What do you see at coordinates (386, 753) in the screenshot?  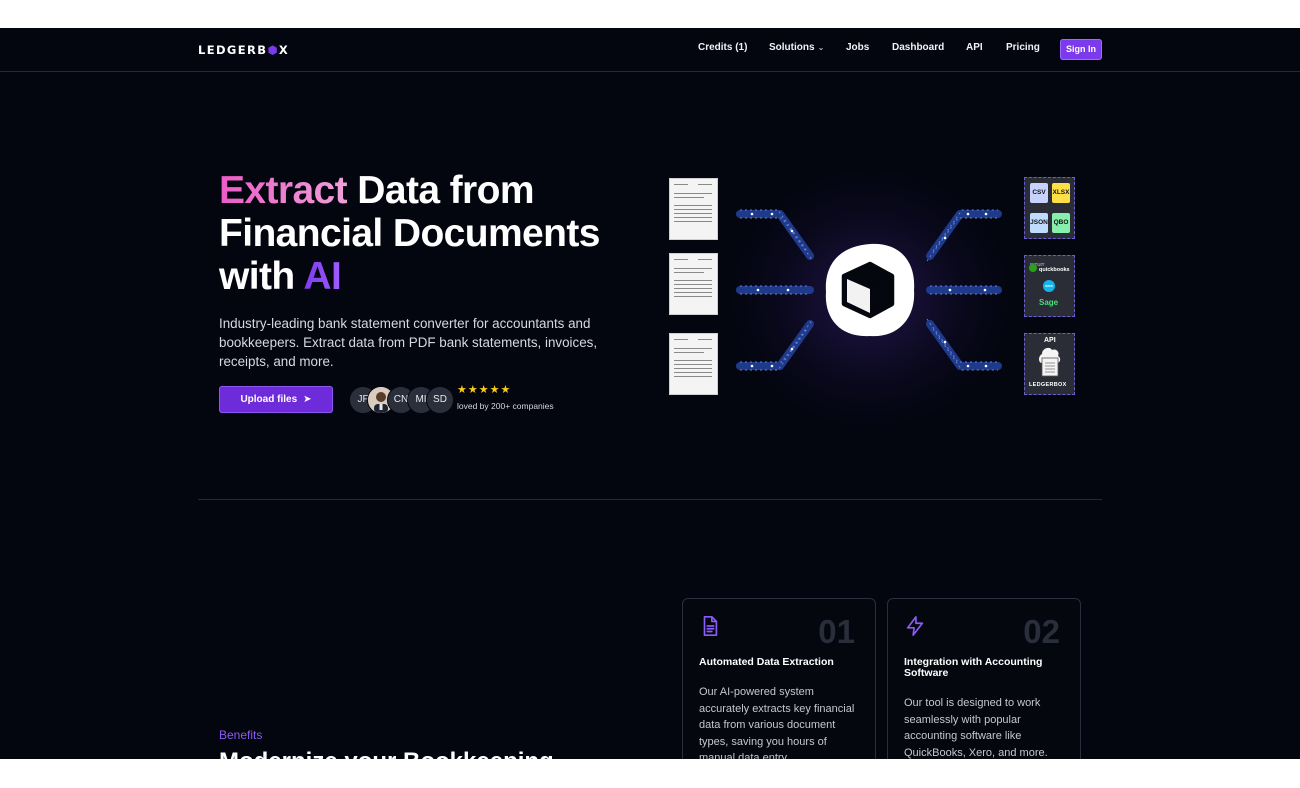 I see `benefits-heading: Modernize your Bookkeeping` at bounding box center [386, 753].